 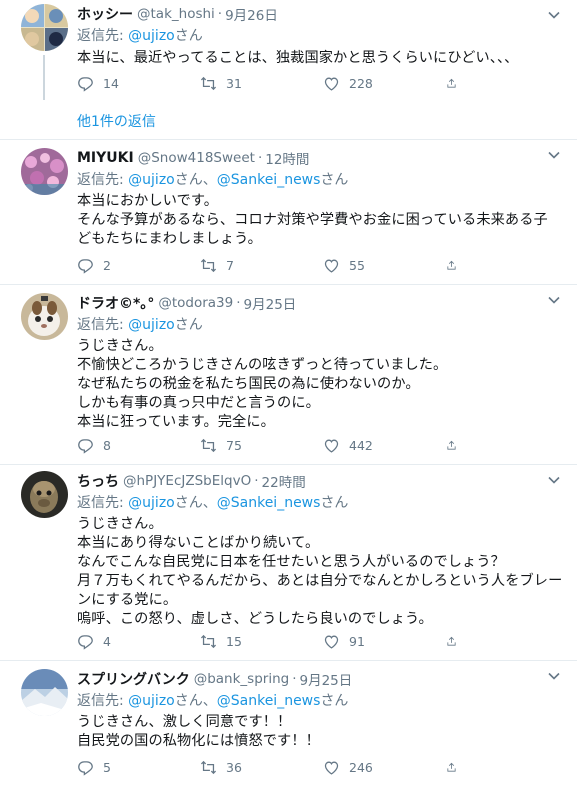 I want to click on user-handle: @bank_spring, so click(x=242, y=679).